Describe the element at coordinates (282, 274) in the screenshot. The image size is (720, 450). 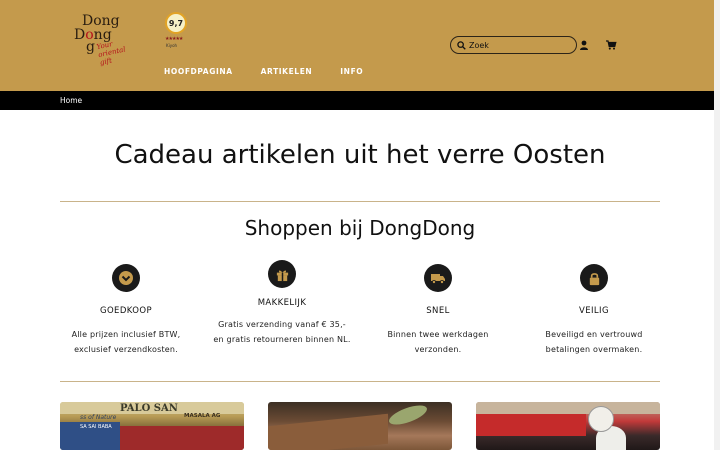
I see `gift-icon` at that location.